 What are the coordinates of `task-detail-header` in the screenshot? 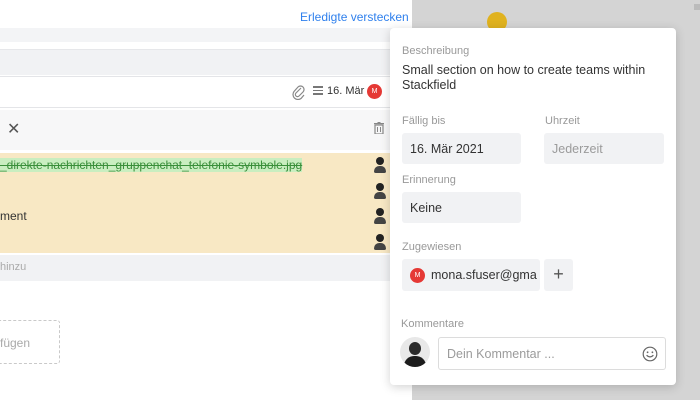 It's located at (206, 130).